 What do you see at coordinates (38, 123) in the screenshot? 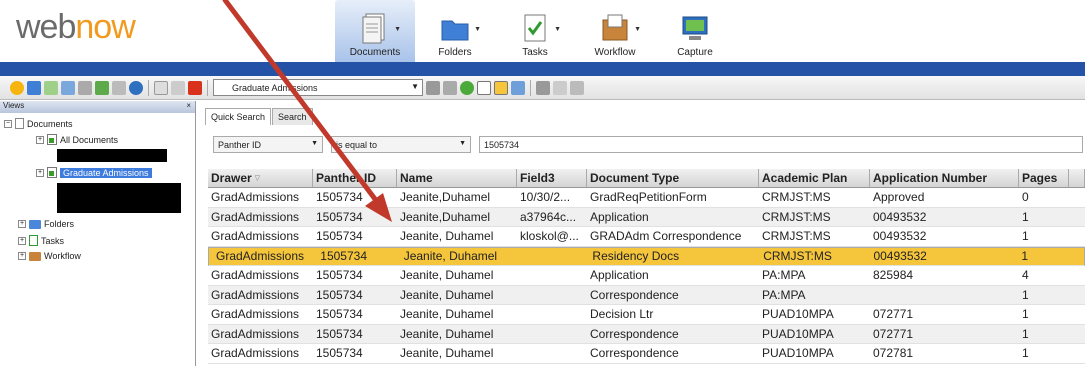
I see `tree-documents: − Documents` at bounding box center [38, 123].